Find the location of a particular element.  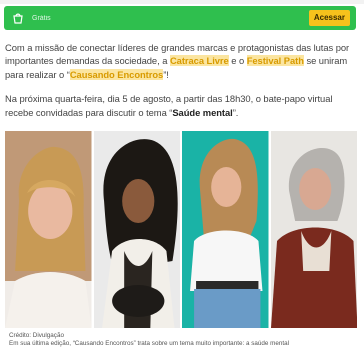

panelist-1-photo is located at coordinates (48, 229).